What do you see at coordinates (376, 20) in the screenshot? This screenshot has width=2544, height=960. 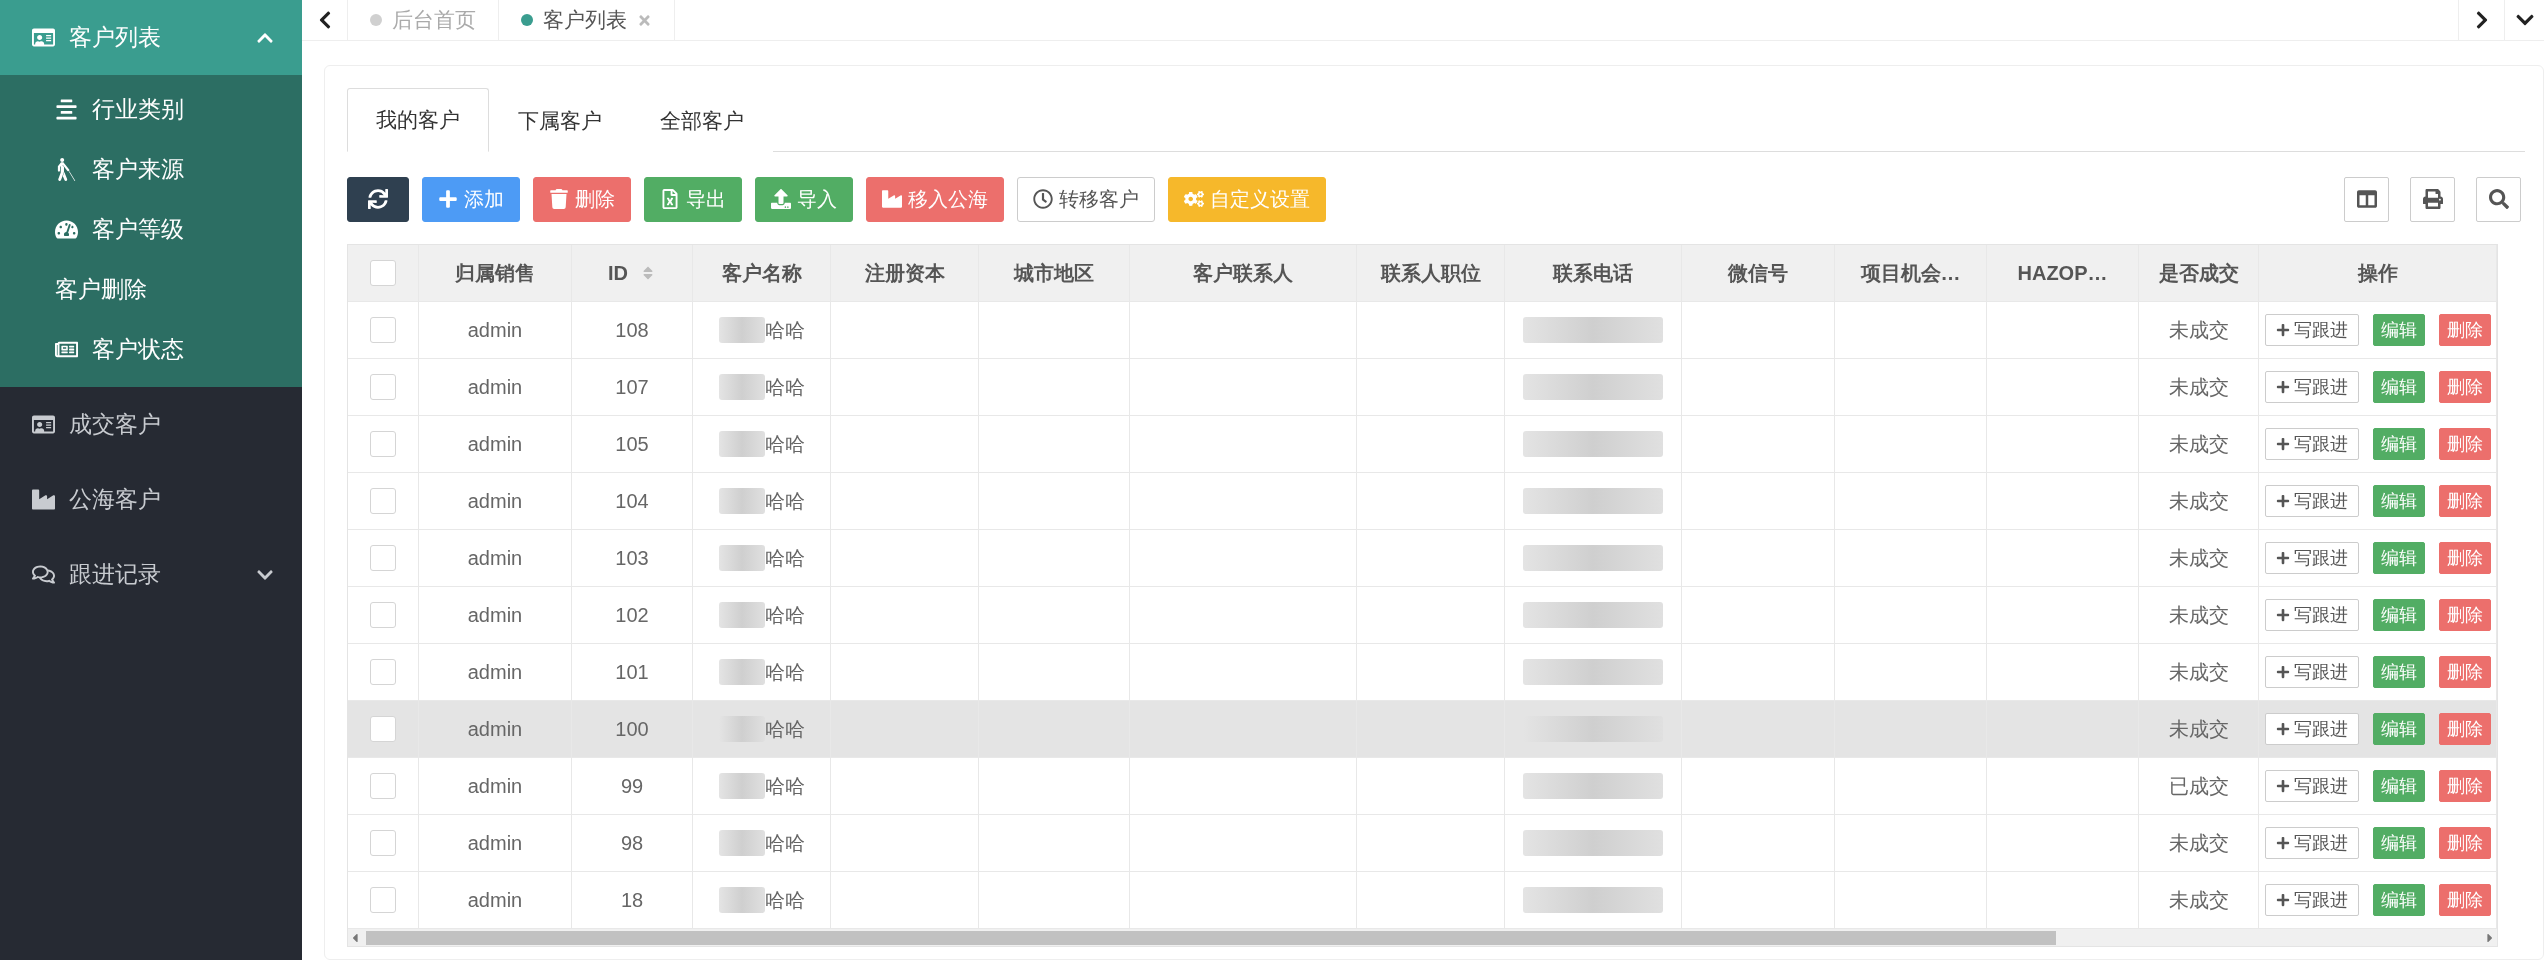 I see `status-dot` at bounding box center [376, 20].